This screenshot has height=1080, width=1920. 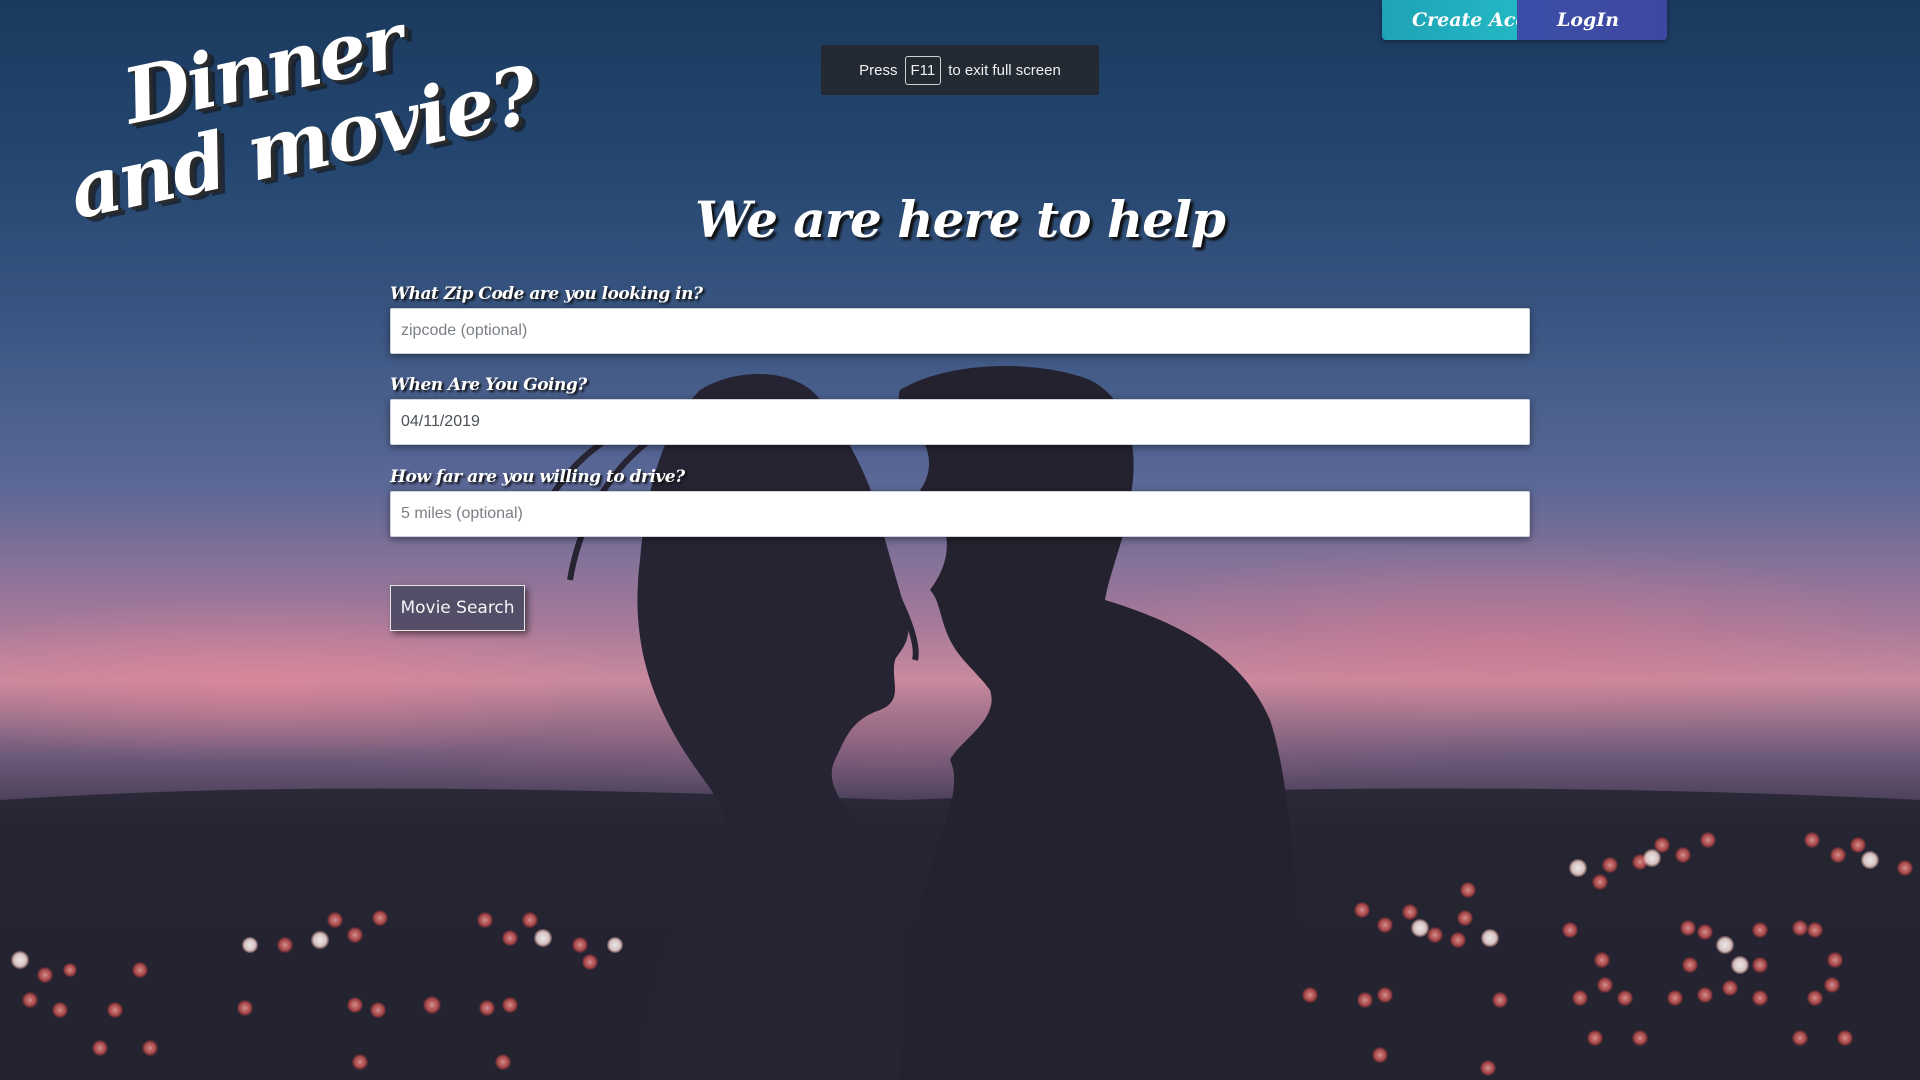 What do you see at coordinates (960, 331) in the screenshot?
I see `zip-code-input: zipcode (optional)` at bounding box center [960, 331].